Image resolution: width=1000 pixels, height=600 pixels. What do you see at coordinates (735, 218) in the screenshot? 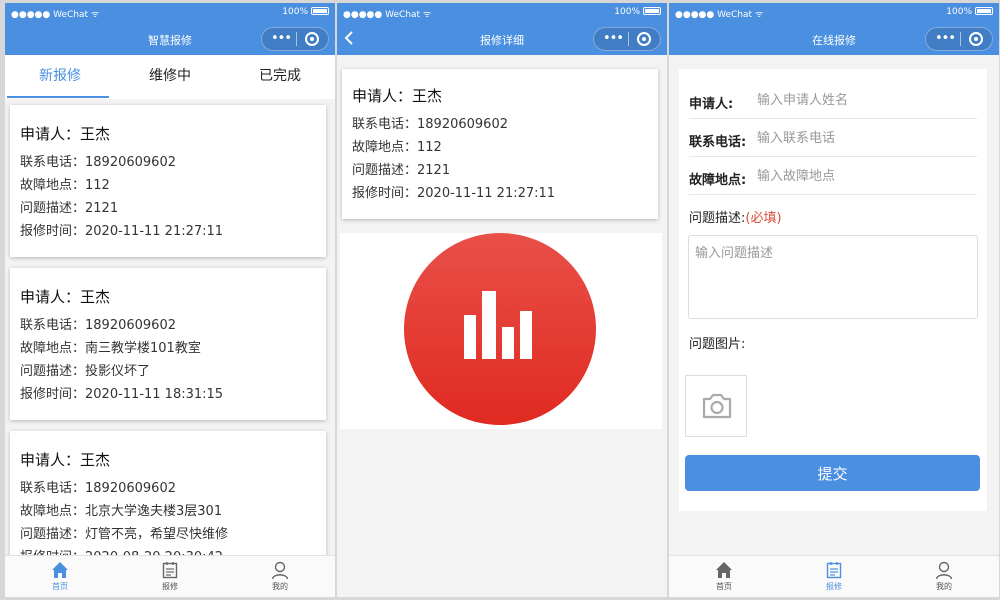
I see `description-label: 问题描述:(必填)` at bounding box center [735, 218].